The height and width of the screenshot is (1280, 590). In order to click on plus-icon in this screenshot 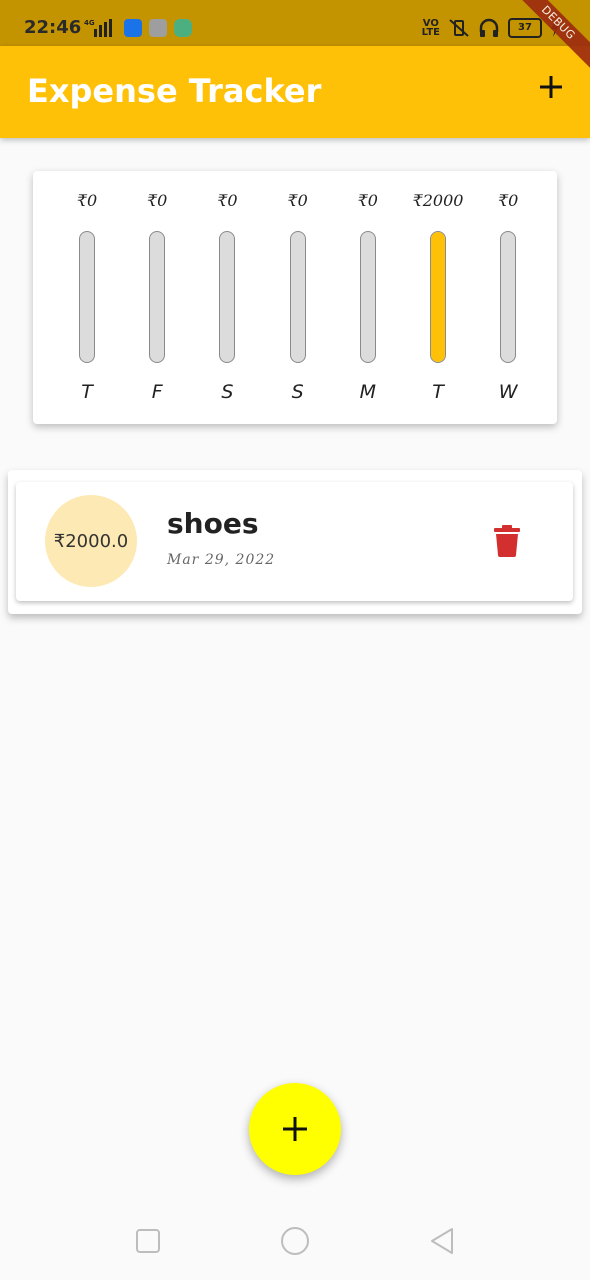, I will do `click(295, 1129)`.